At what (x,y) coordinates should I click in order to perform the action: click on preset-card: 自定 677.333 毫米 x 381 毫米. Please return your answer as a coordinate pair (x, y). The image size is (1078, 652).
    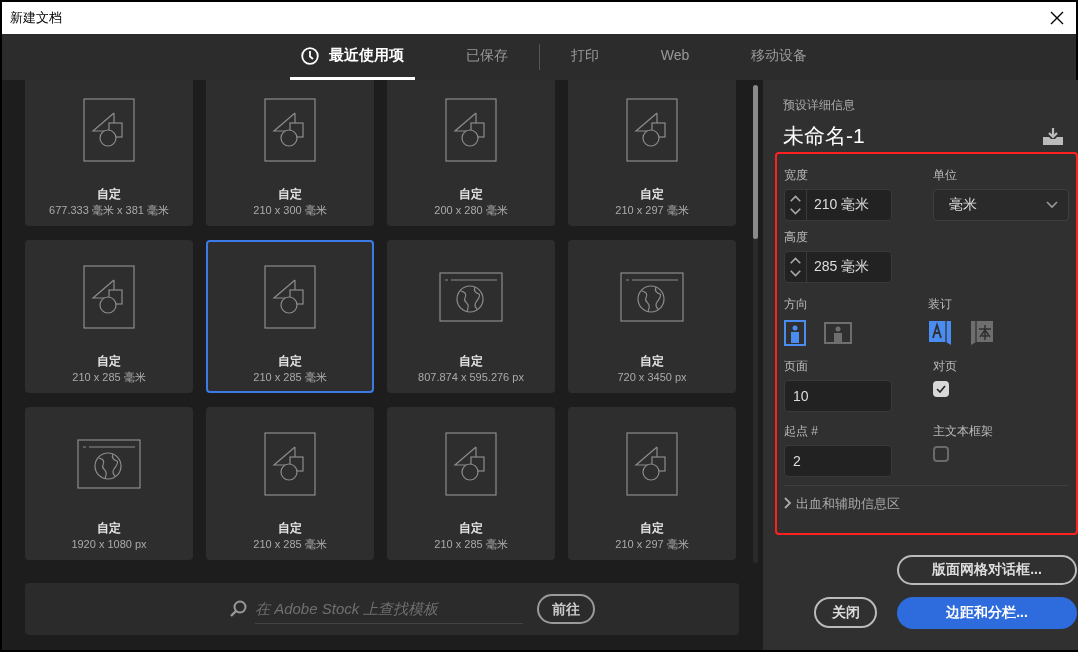
    Looking at the image, I should click on (109, 153).